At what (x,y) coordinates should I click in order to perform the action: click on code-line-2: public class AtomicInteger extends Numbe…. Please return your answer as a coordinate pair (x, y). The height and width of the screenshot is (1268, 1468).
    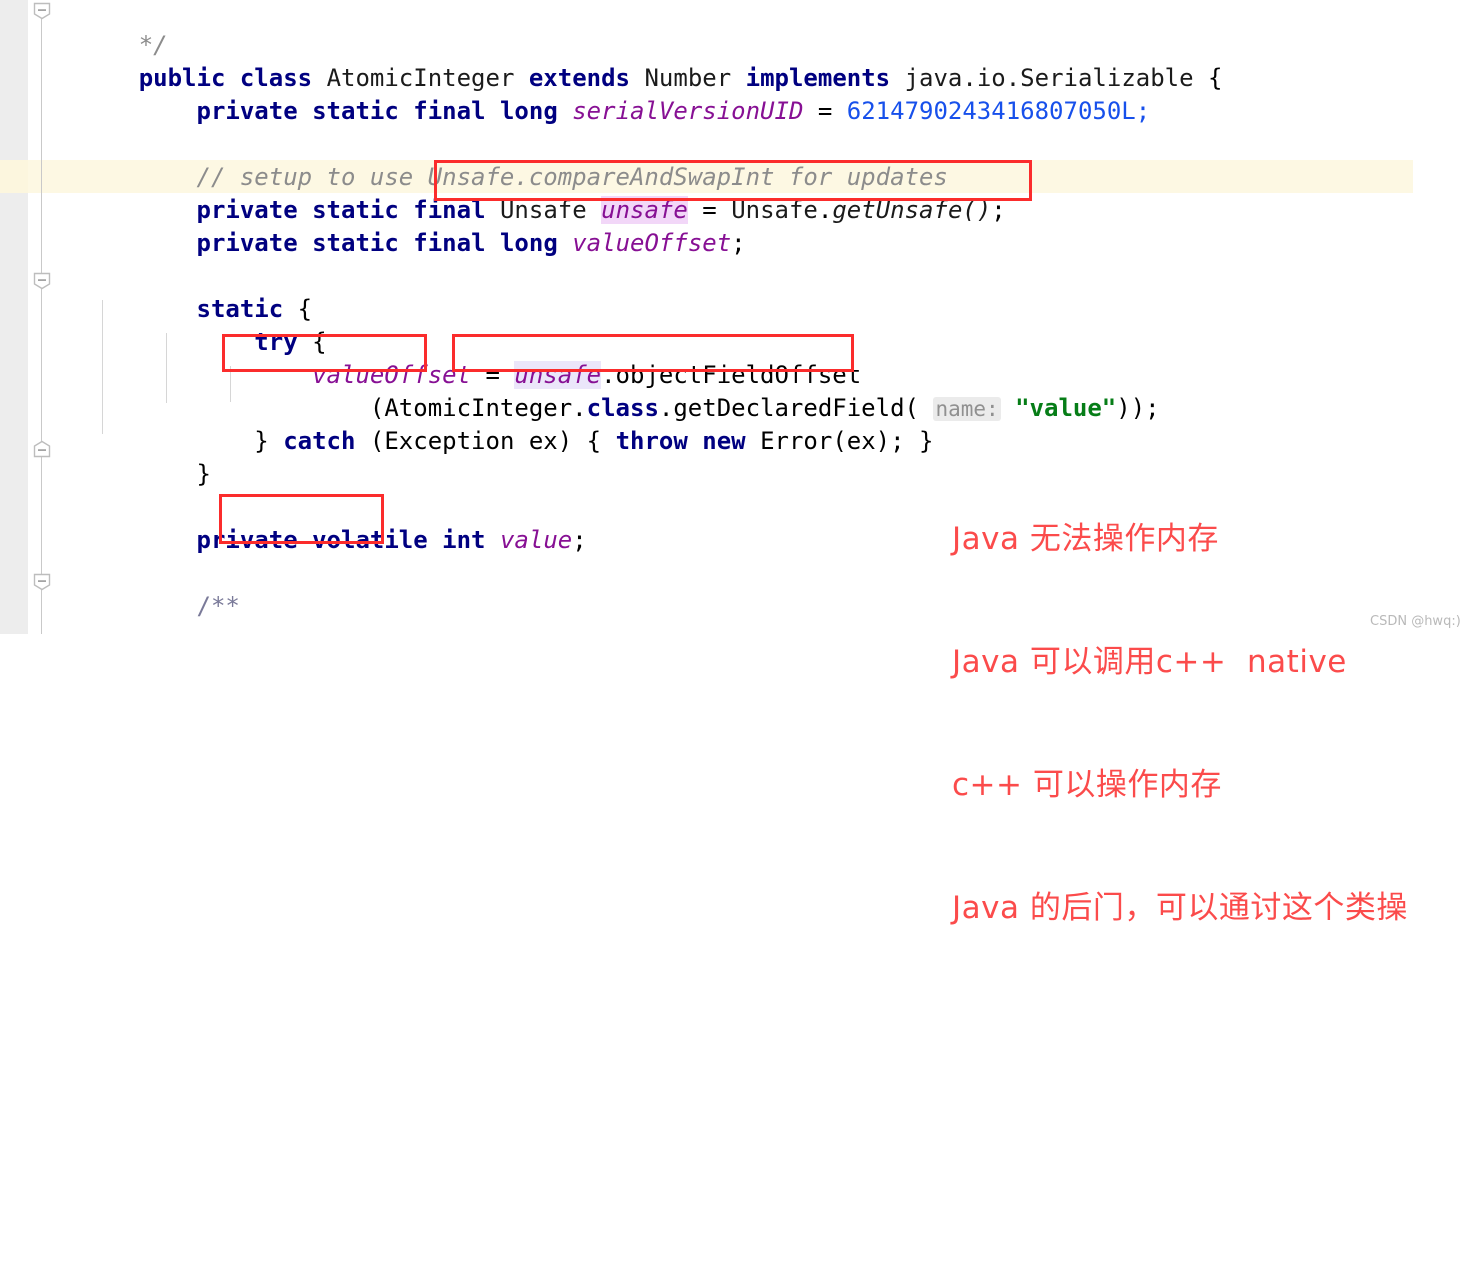
    Looking at the image, I should click on (734, 60).